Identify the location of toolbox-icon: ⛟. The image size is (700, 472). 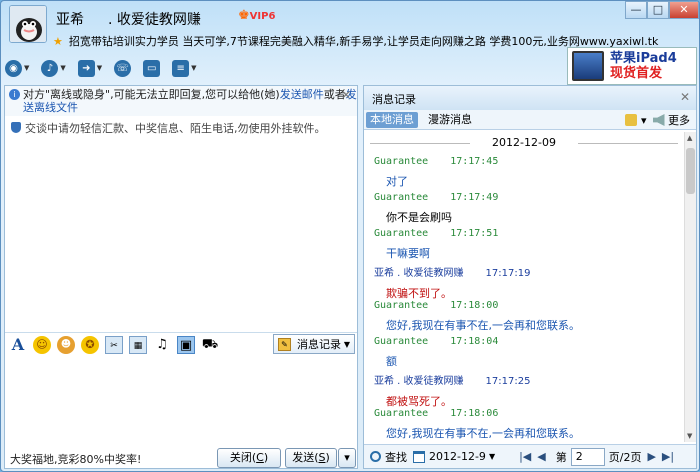
(210, 345).